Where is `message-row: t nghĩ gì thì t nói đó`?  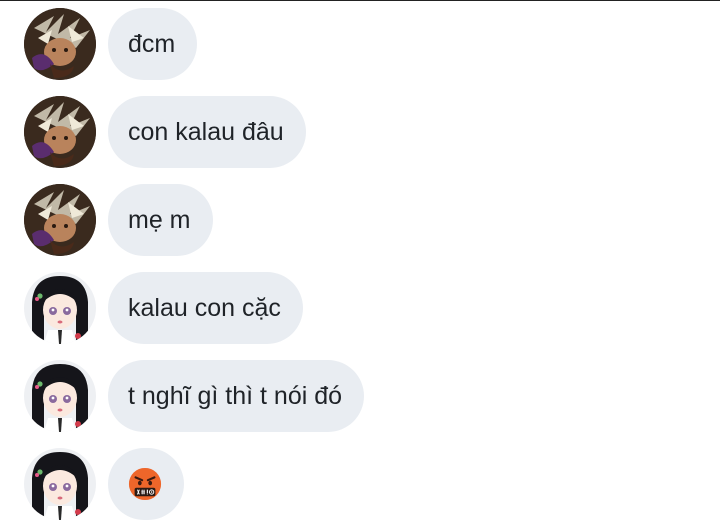 message-row: t nghĩ gì thì t nói đó is located at coordinates (194, 396).